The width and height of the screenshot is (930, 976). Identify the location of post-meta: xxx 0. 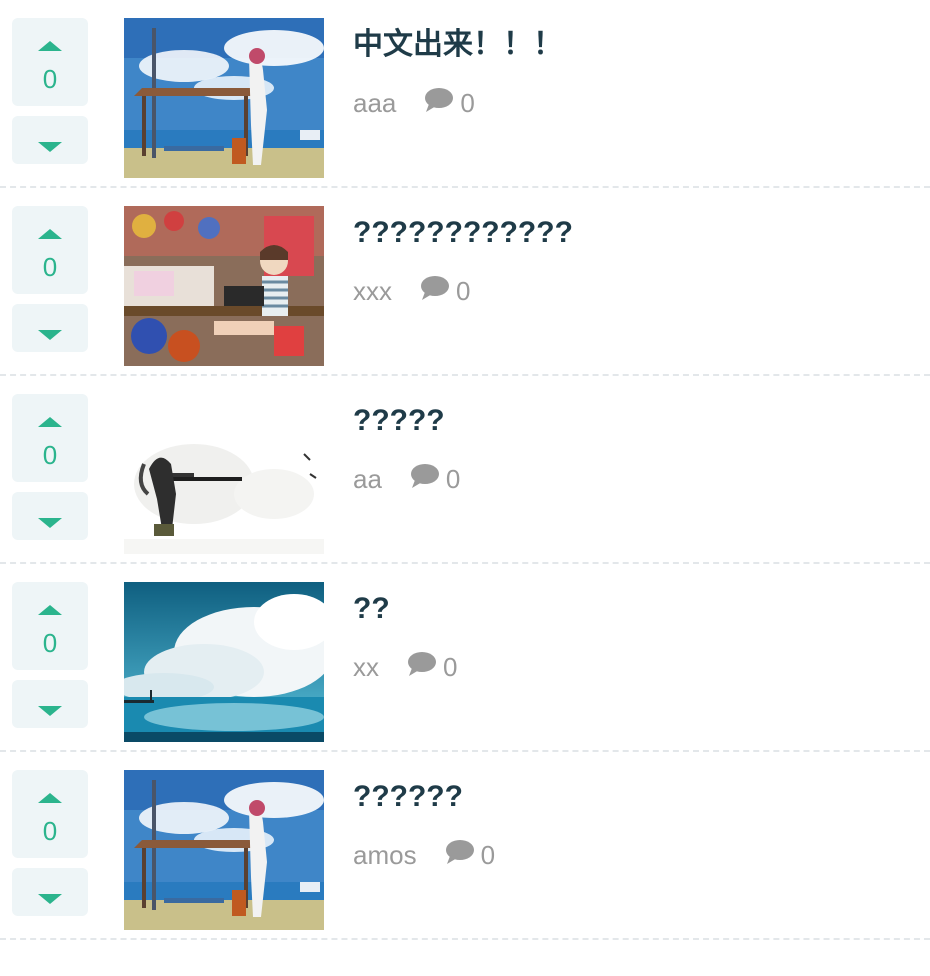
(411, 291).